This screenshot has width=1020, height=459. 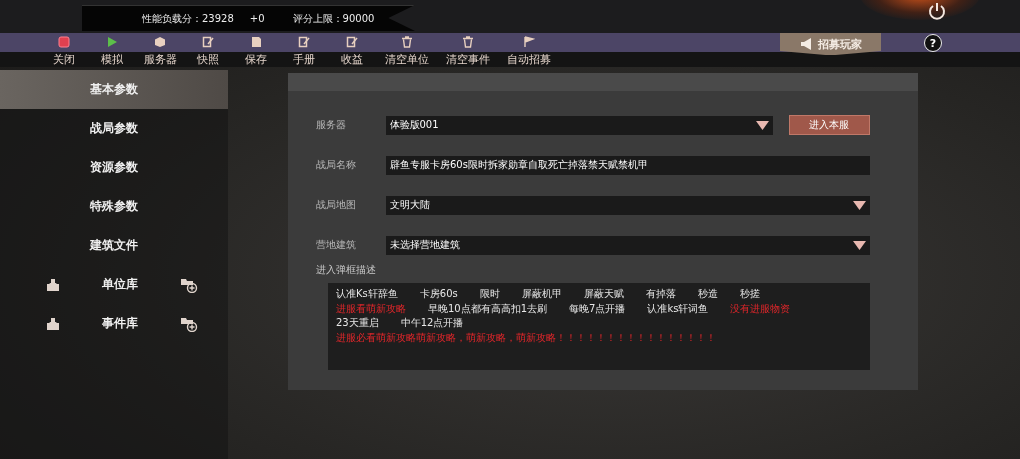 What do you see at coordinates (336, 205) in the screenshot?
I see `field-label: 战局地图` at bounding box center [336, 205].